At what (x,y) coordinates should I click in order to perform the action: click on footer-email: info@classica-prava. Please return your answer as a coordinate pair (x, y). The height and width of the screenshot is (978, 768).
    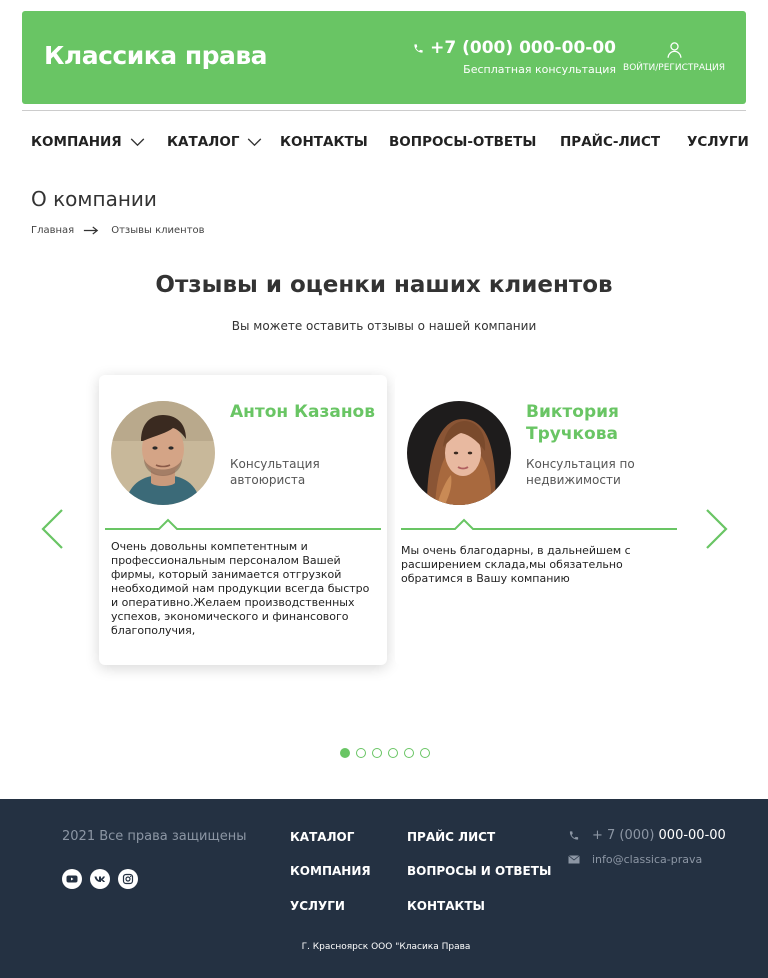
    Looking at the image, I should click on (635, 859).